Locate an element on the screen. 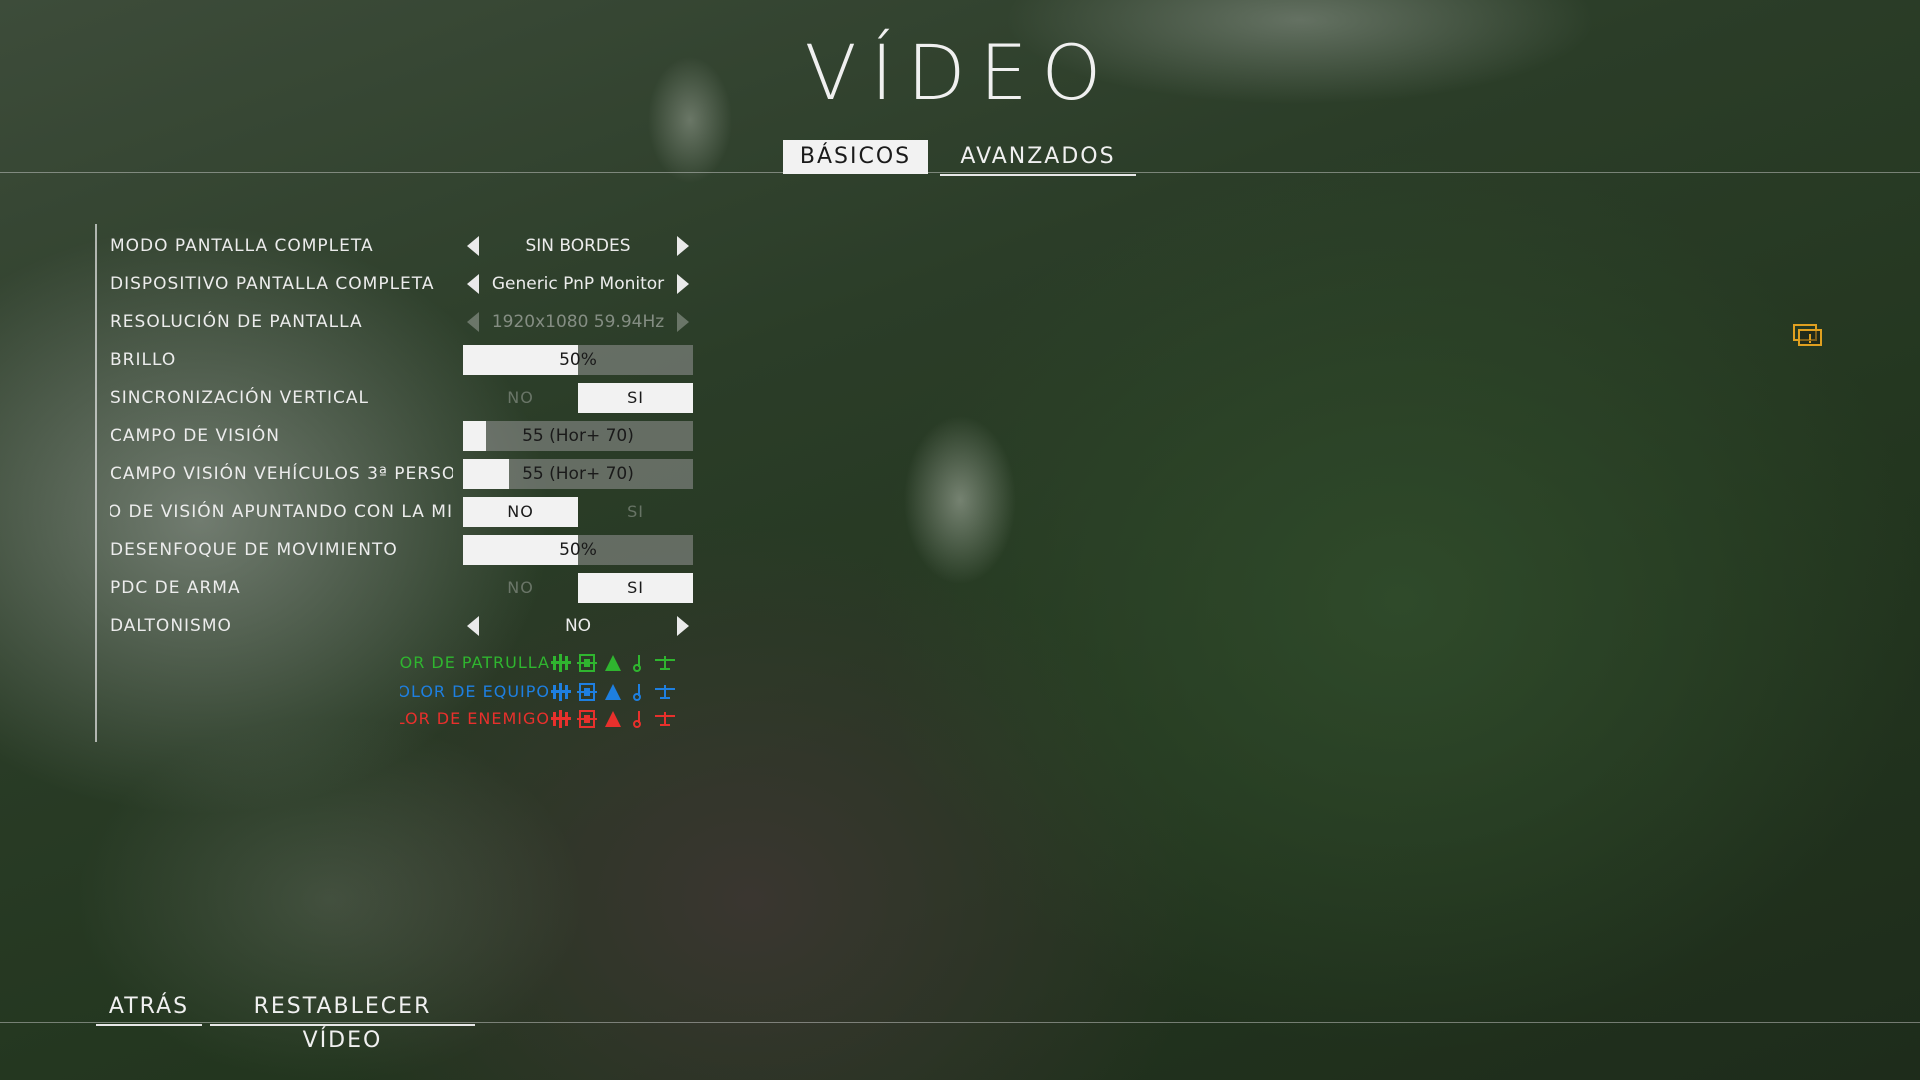 This screenshot has width=1920, height=1080. selector-value: Generic PnP Monitor is located at coordinates (578, 284).